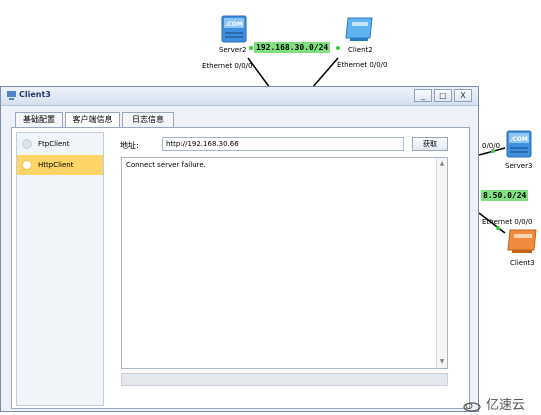 This screenshot has width=541, height=415. What do you see at coordinates (39, 119) in the screenshot?
I see `tab-basic-config: 基础配置` at bounding box center [39, 119].